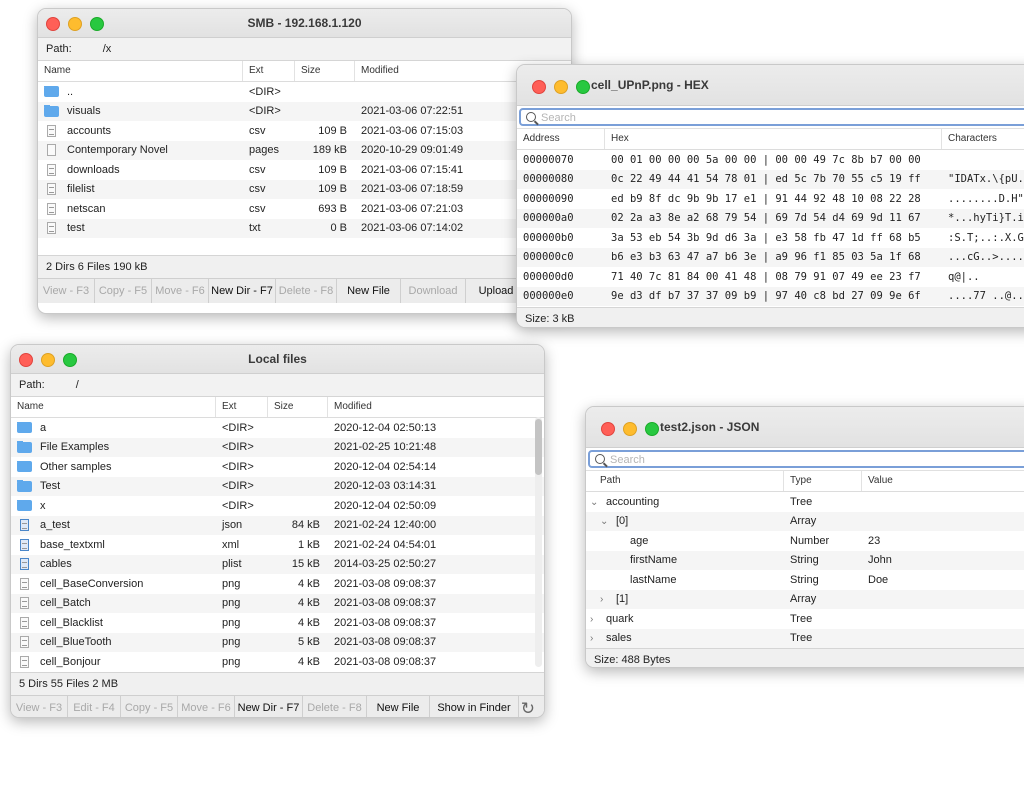 This screenshot has height=810, width=1024. What do you see at coordinates (81, 189) in the screenshot?
I see `file-name: filelist` at bounding box center [81, 189].